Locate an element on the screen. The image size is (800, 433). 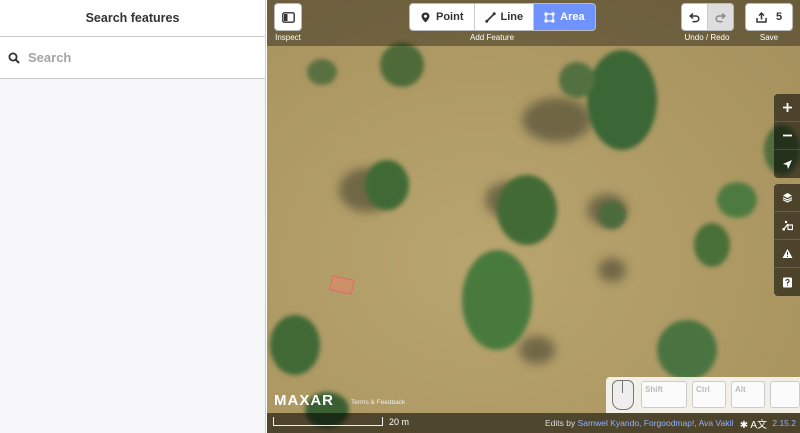
search-input is located at coordinates (138, 57).